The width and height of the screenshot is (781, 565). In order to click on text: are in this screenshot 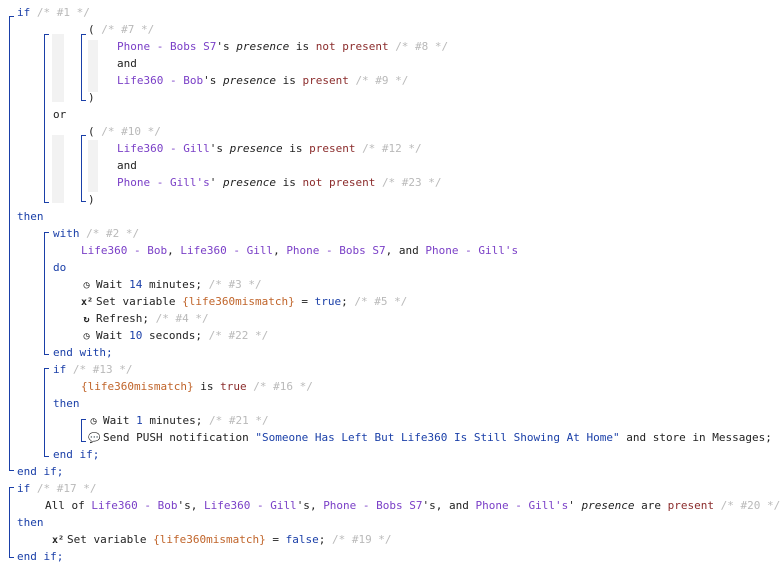, I will do `click(651, 505)`.